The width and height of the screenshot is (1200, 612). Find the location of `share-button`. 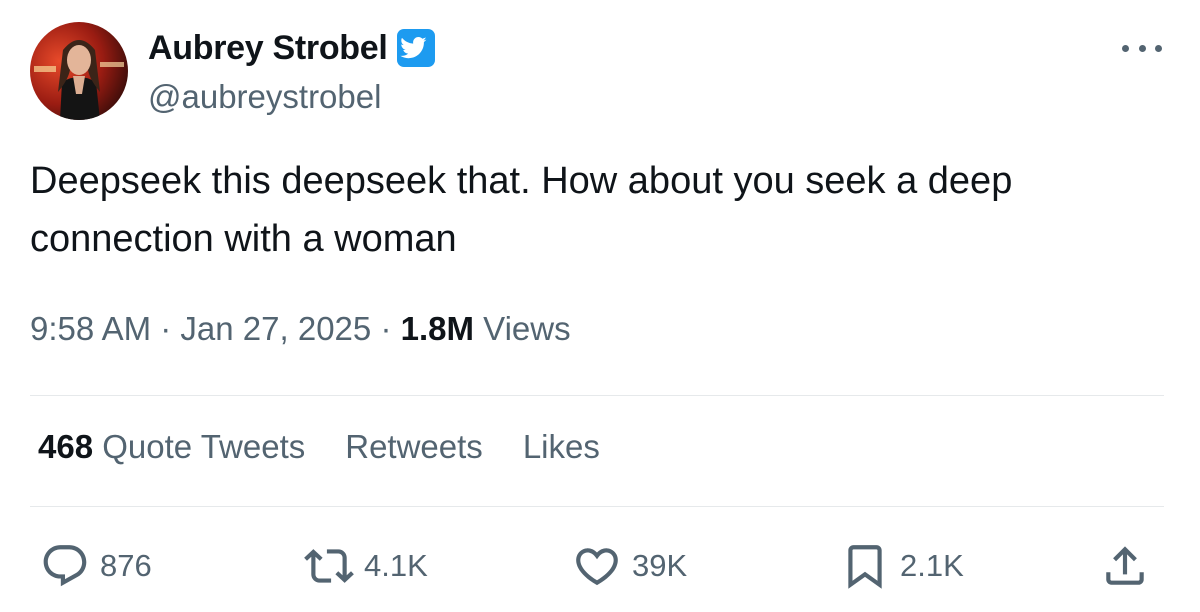

share-button is located at coordinates (1125, 566).